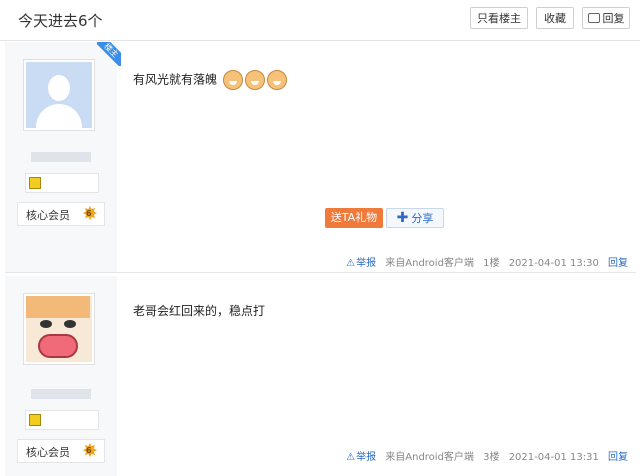 This screenshot has height=476, width=640. What do you see at coordinates (499, 18) in the screenshot?
I see `only-op-button: 只看楼主` at bounding box center [499, 18].